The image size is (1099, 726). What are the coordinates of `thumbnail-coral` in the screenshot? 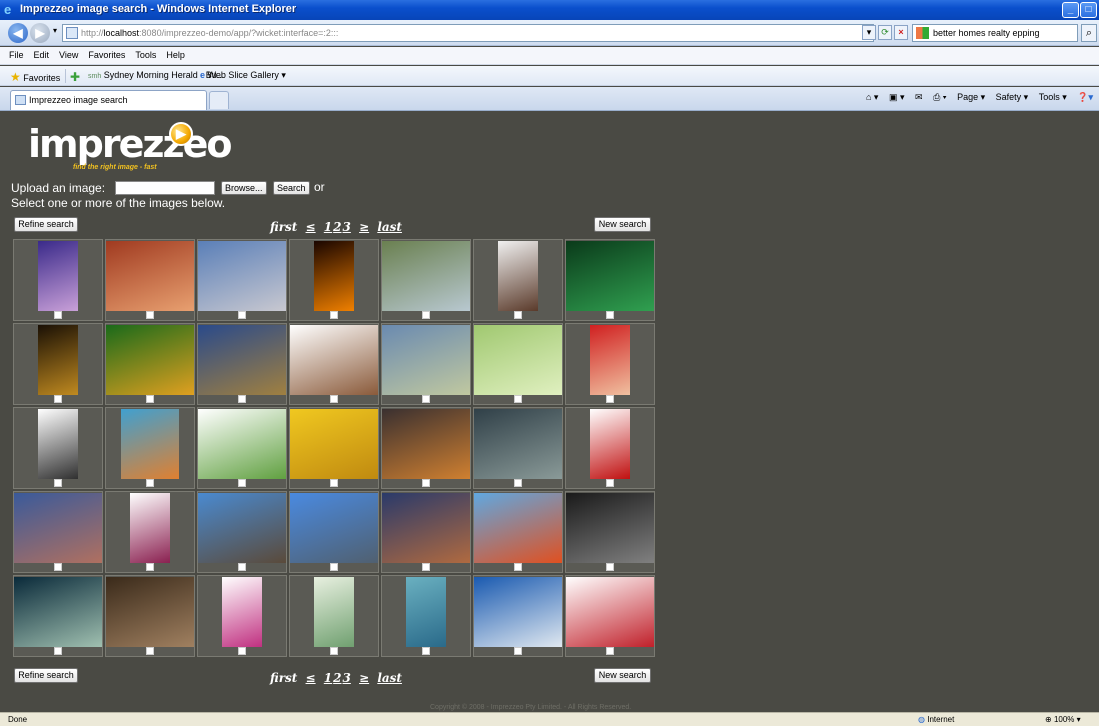 It's located at (426, 528).